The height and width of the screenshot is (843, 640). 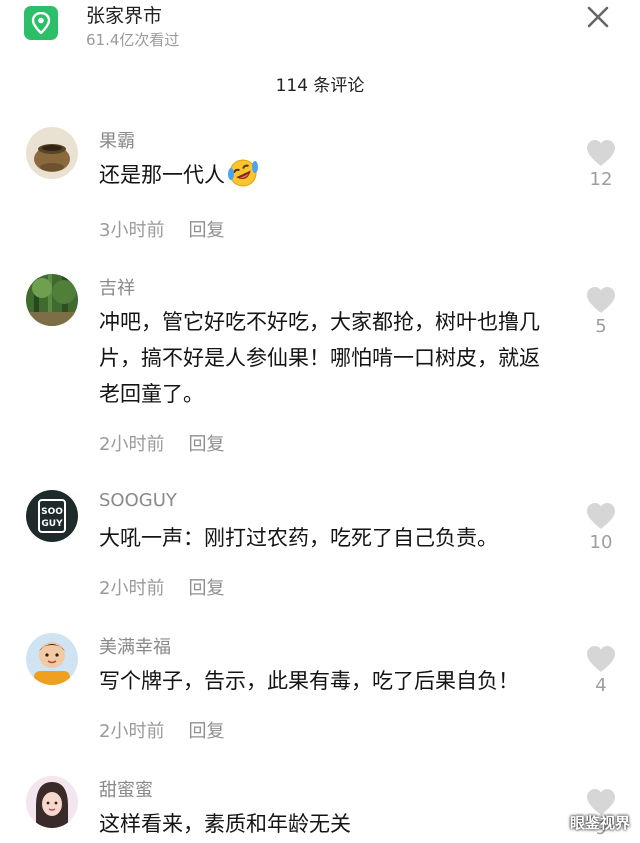 I want to click on comment-meta: 3小时前 回复, so click(x=161, y=229).